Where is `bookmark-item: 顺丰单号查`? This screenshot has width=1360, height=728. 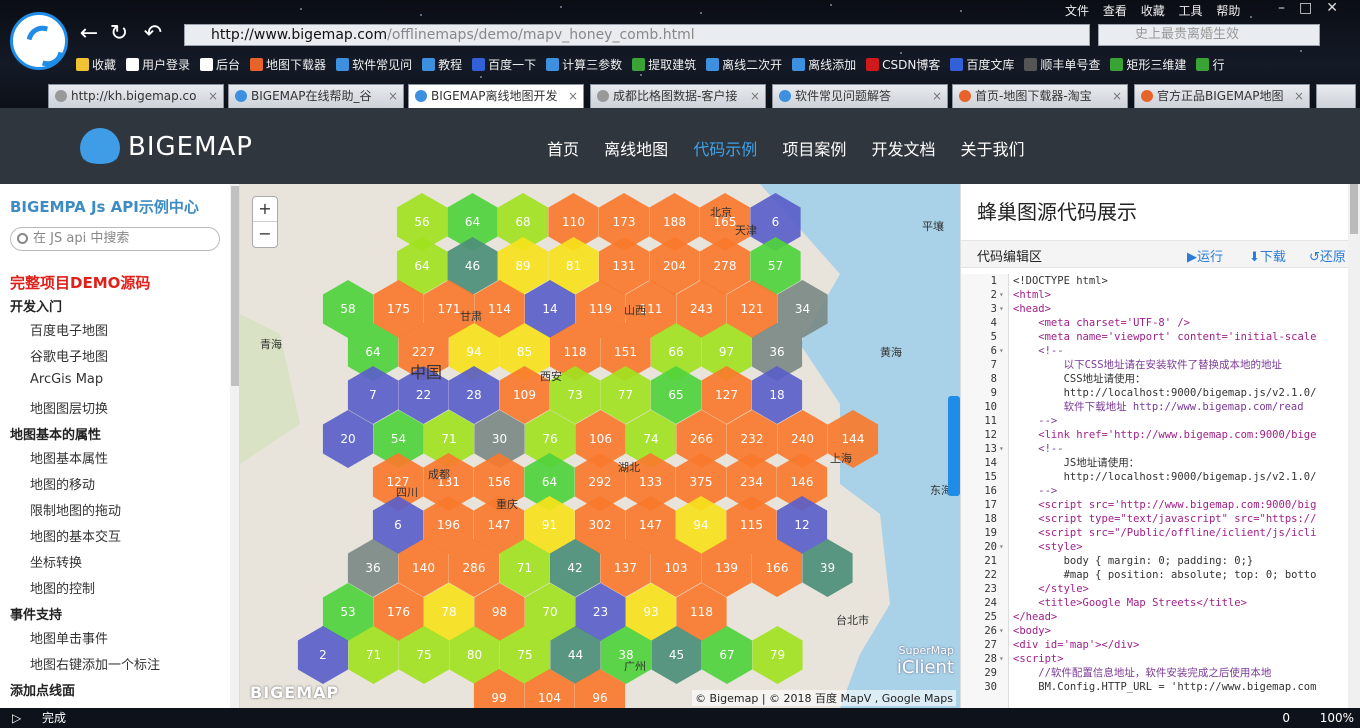 bookmark-item: 顺丰单号查 is located at coordinates (1062, 65).